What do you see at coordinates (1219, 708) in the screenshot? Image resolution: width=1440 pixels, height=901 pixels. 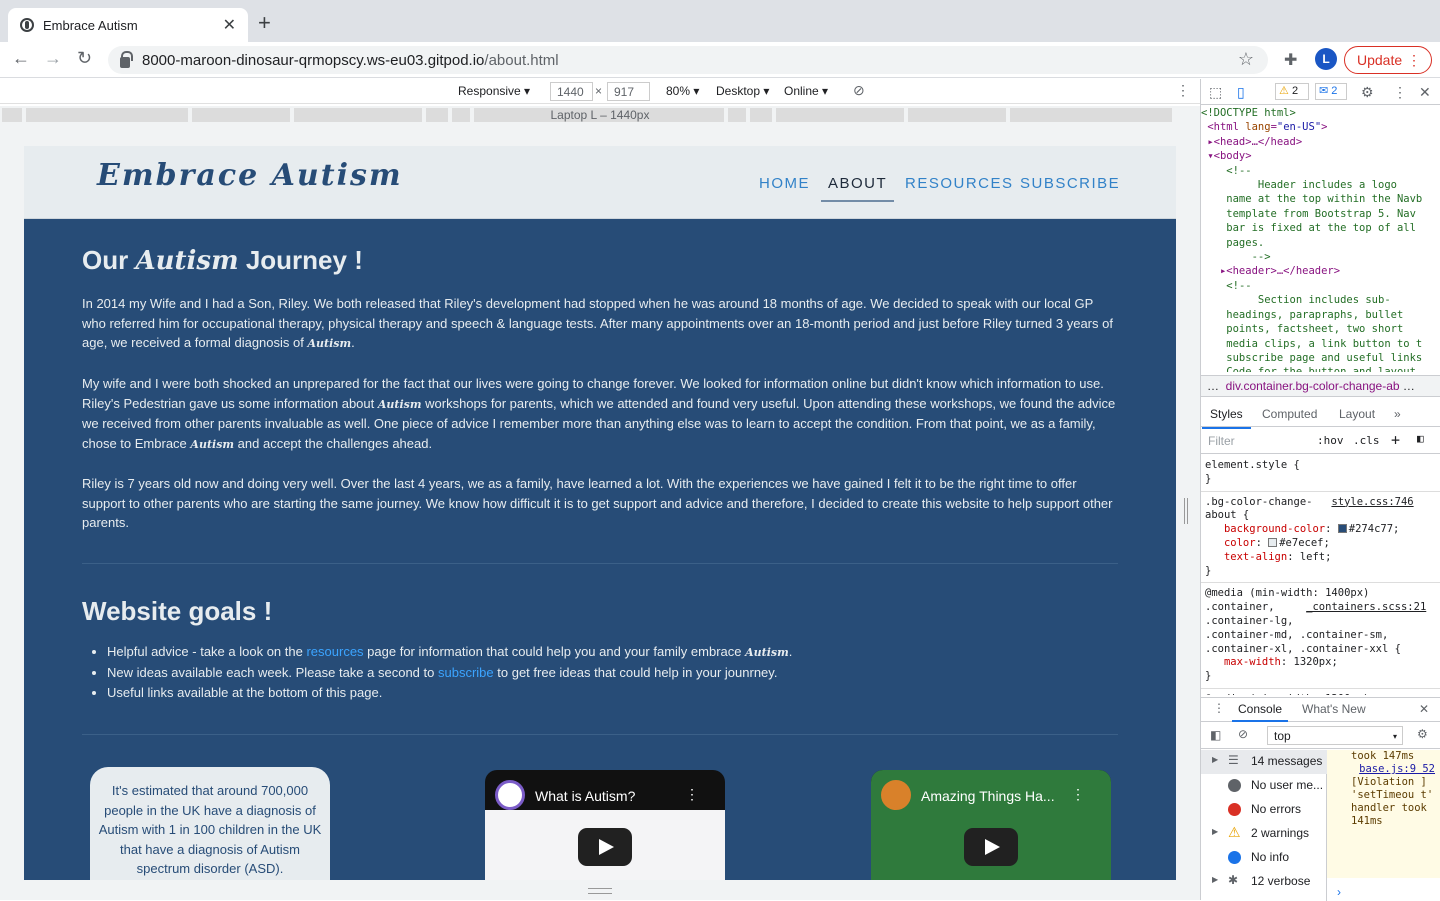 I see `drawer-menu-icon: ⋮` at bounding box center [1219, 708].